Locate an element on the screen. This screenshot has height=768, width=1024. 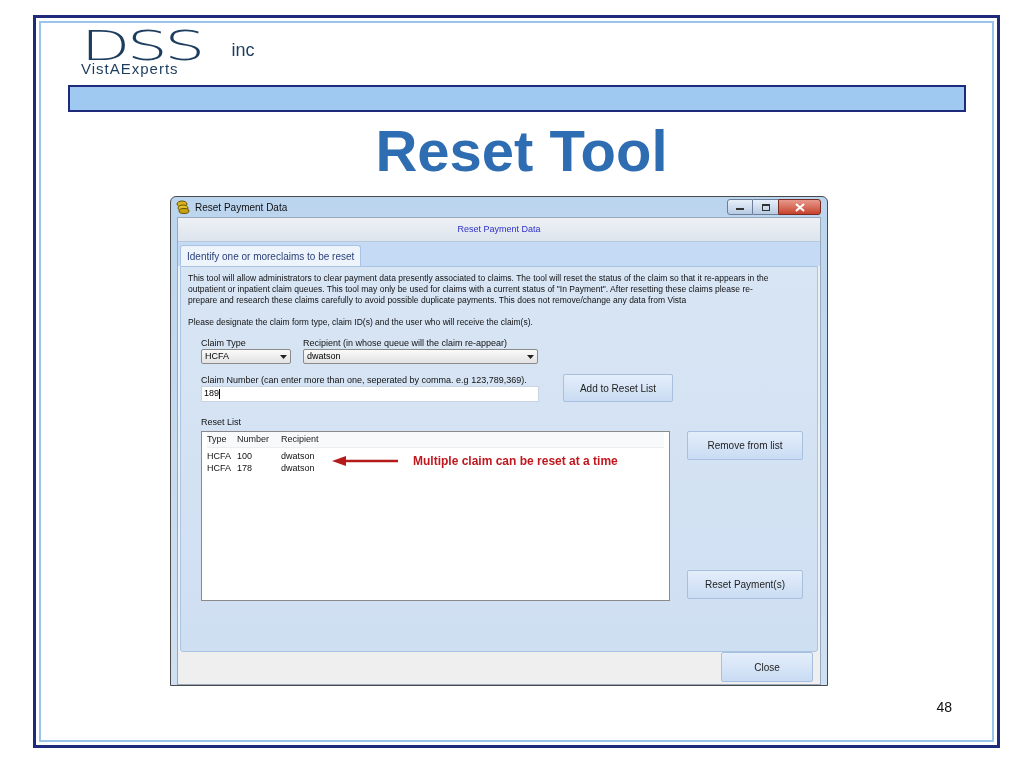
logo-wordmark: DSS is located at coordinates (141, 46).